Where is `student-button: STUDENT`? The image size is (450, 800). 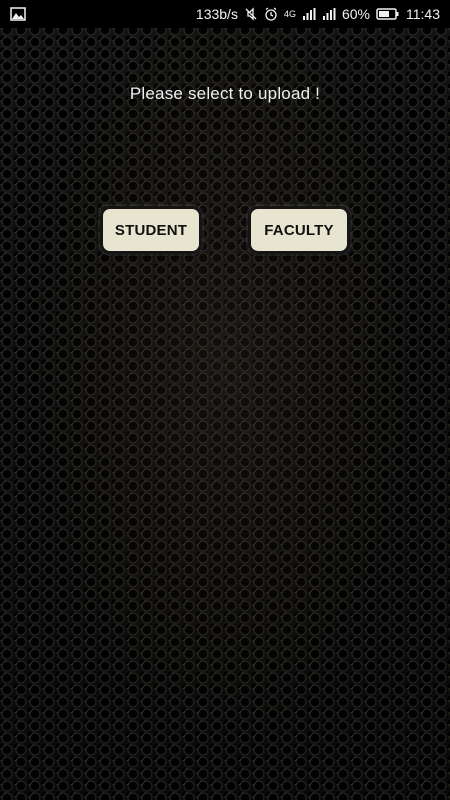 student-button: STUDENT is located at coordinates (151, 230).